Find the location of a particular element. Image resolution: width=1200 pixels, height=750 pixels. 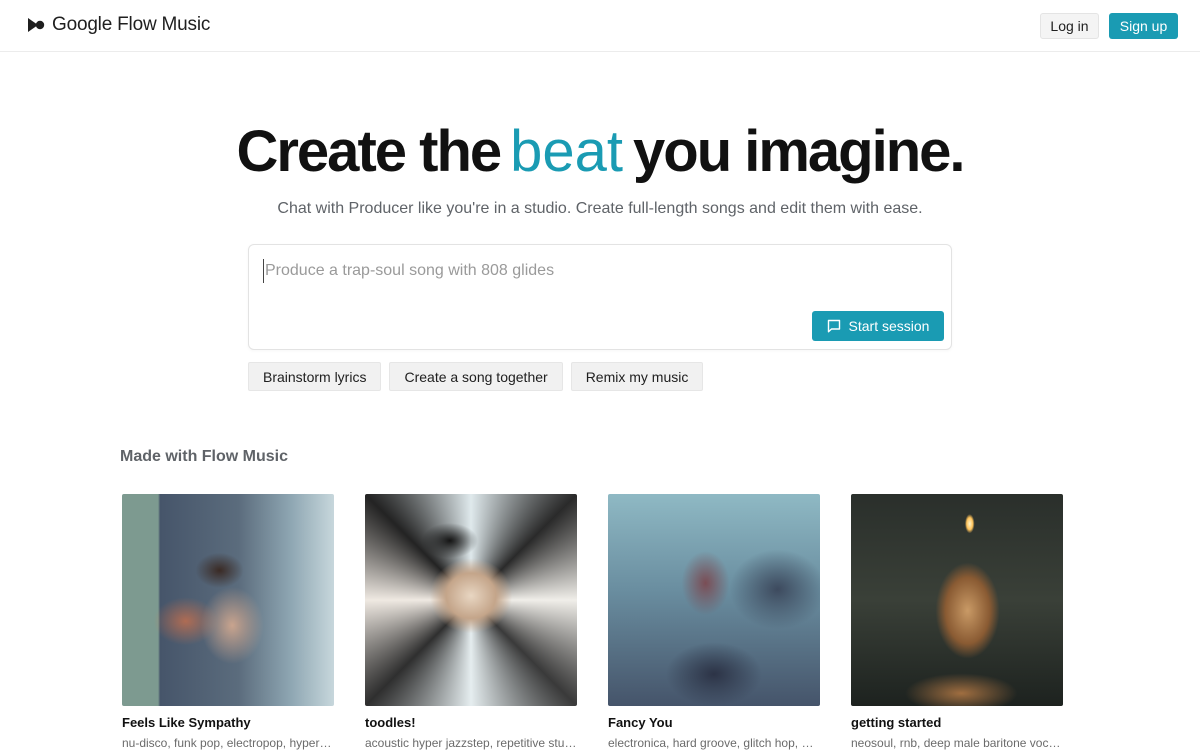

song-title: Fancy You is located at coordinates (714, 722).